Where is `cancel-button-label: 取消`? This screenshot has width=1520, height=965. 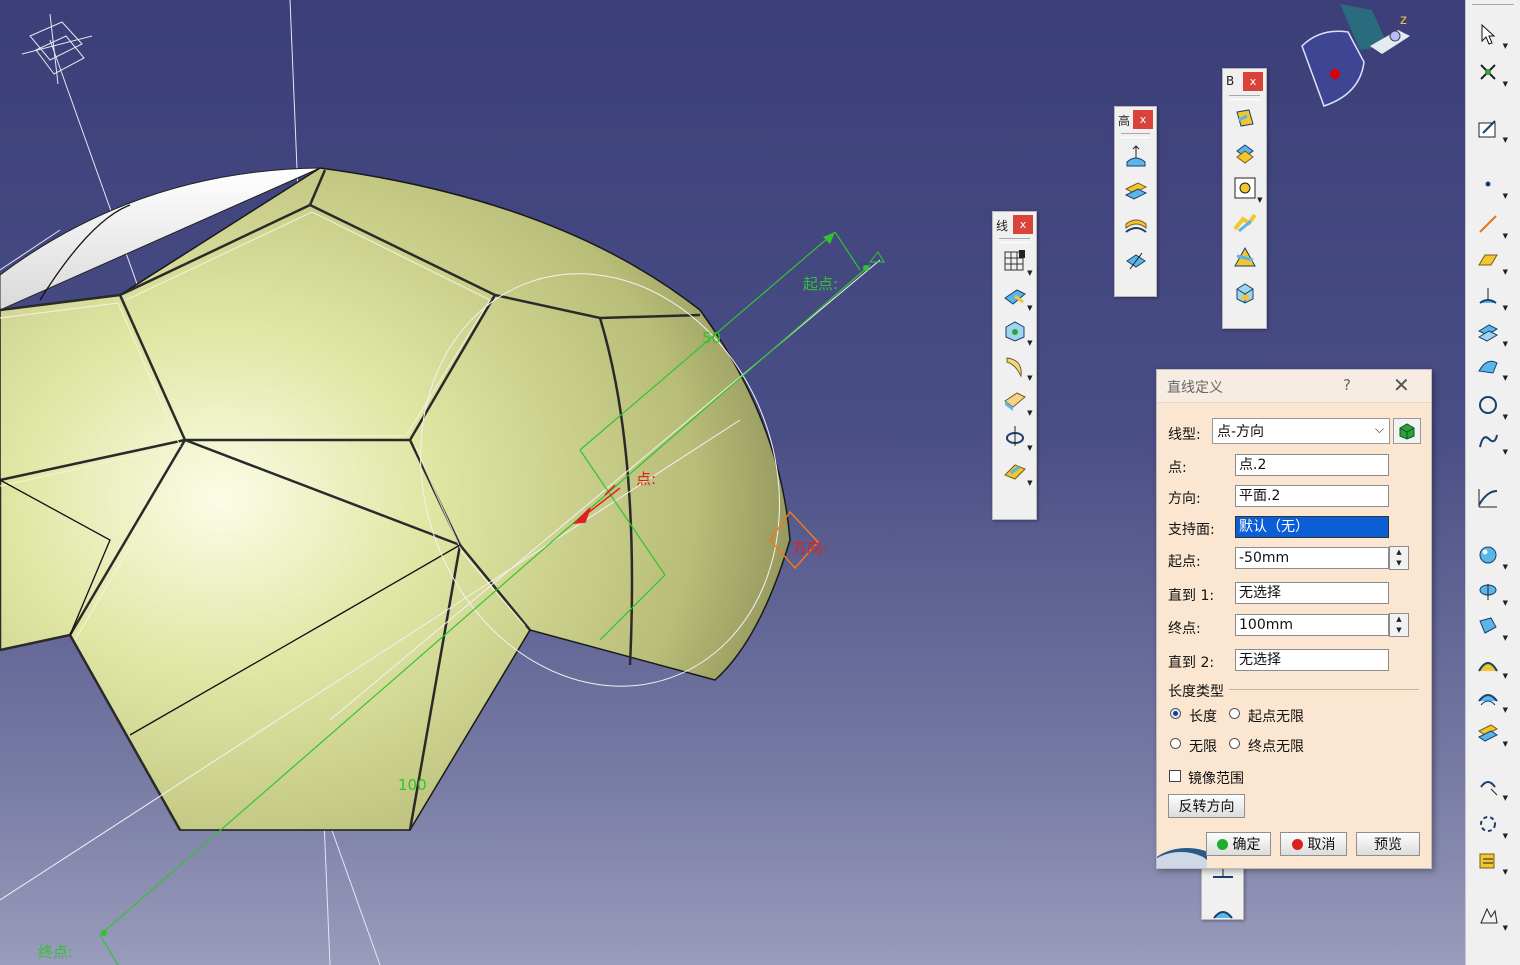
cancel-button-label: 取消 is located at coordinates (1321, 845).